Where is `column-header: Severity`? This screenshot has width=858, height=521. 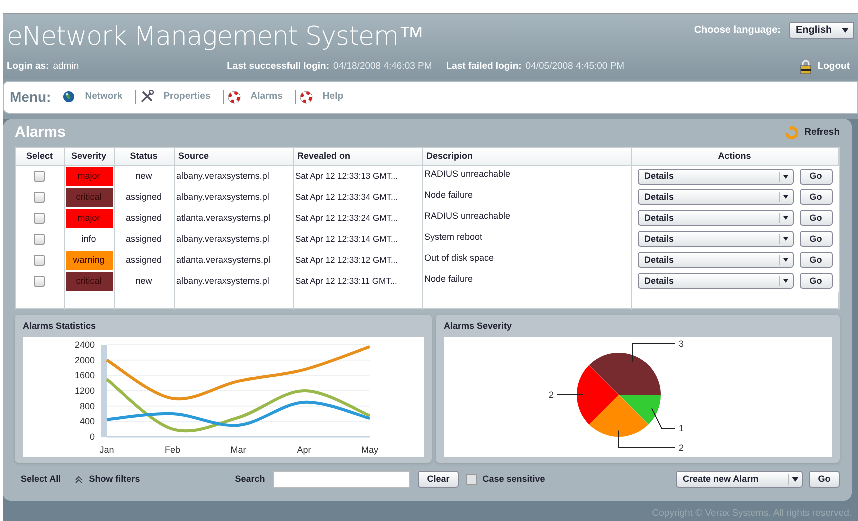
column-header: Severity is located at coordinates (89, 155).